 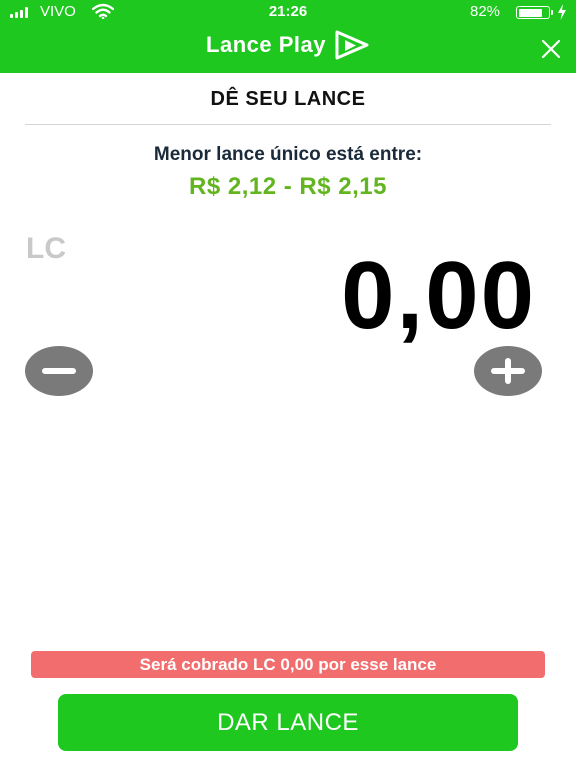 I want to click on increment-button, so click(x=508, y=371).